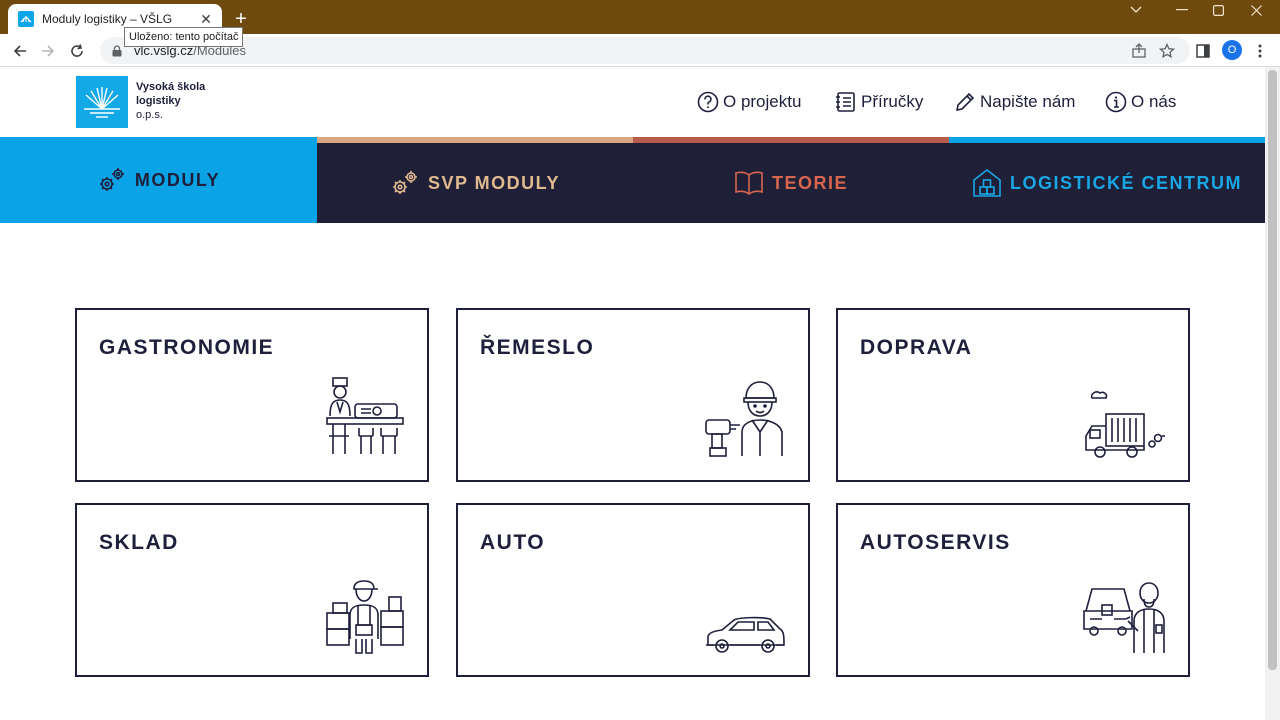 This screenshot has height=720, width=1280. I want to click on module-card-remeslo: ŘEMESLO, so click(633, 395).